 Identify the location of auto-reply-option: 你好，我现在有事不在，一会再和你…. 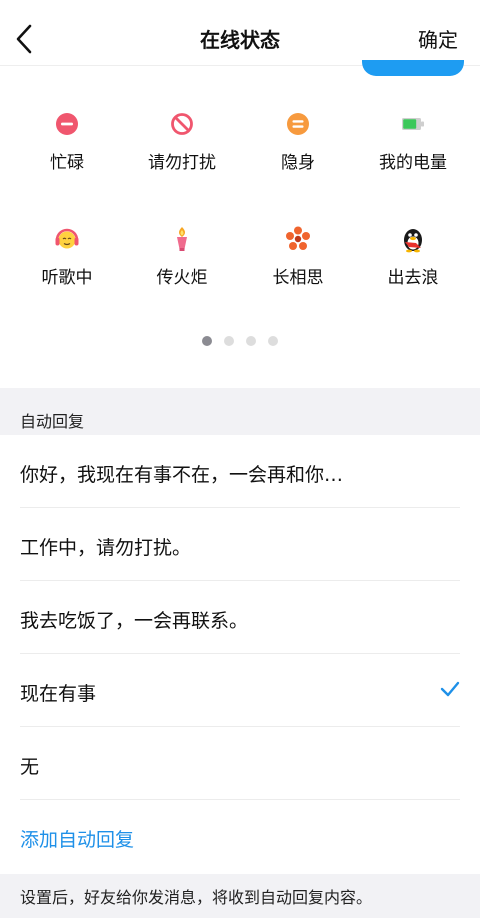
(240, 471).